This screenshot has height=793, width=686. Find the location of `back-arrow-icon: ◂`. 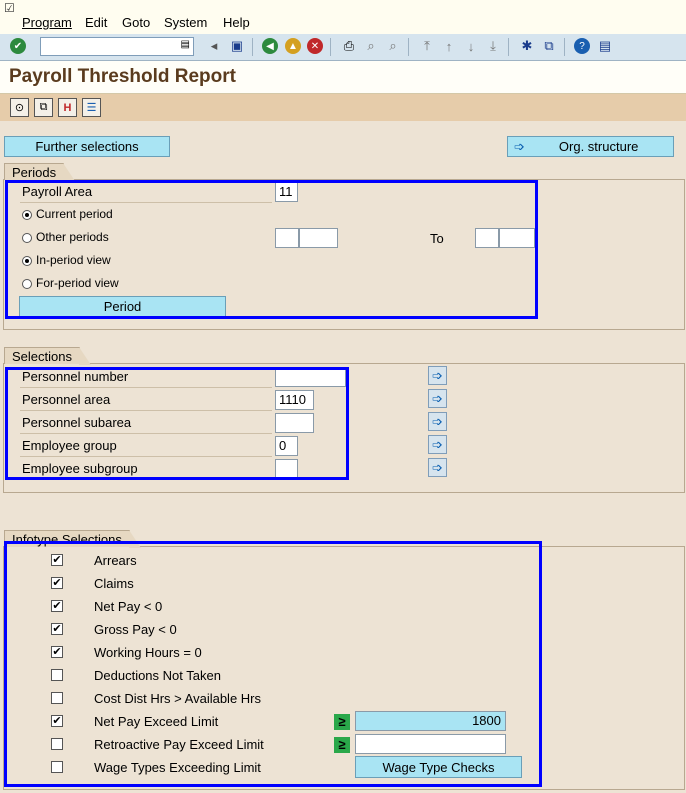

back-arrow-icon: ◂ is located at coordinates (214, 46).